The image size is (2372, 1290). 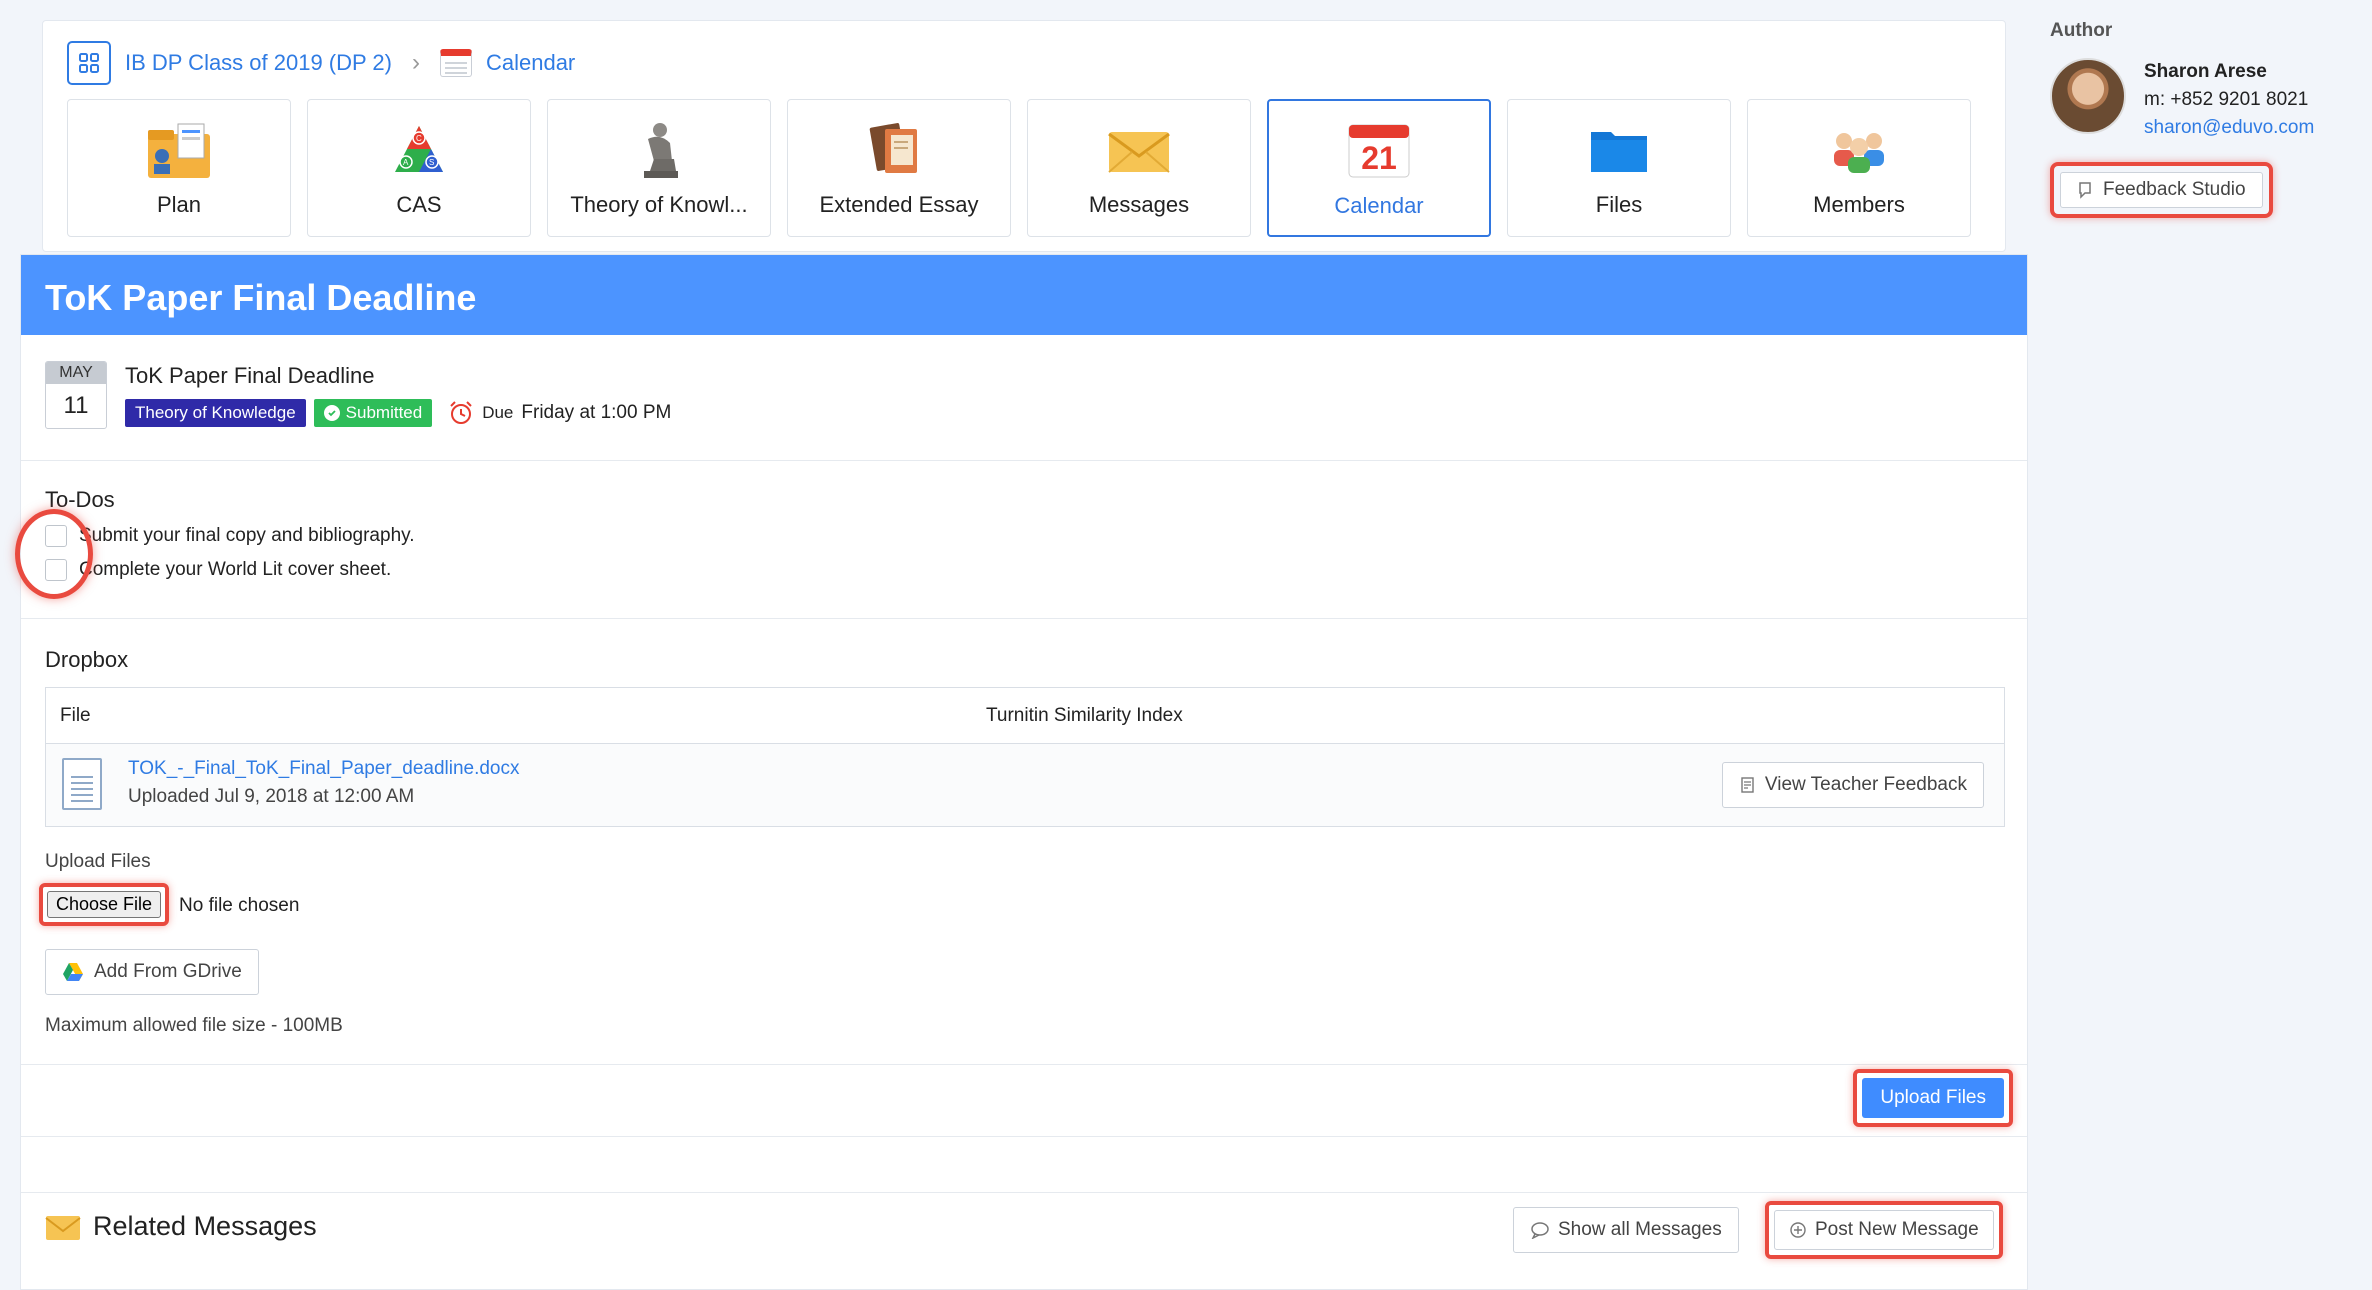 I want to click on grid-icon, so click(x=89, y=63).